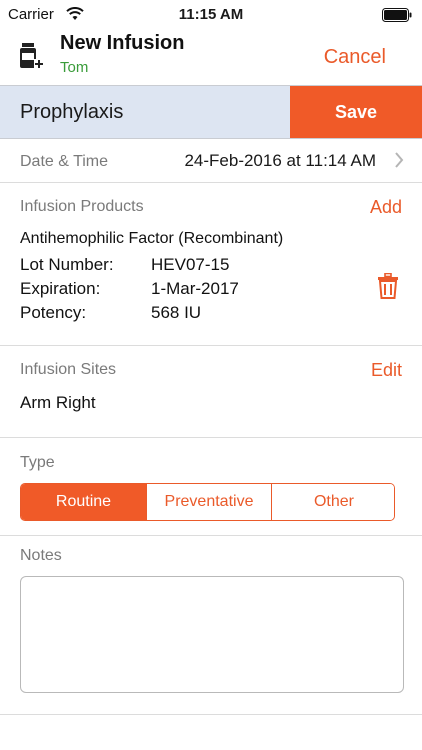 The height and width of the screenshot is (750, 422). I want to click on expiration-label: Expiration:, so click(60, 288).